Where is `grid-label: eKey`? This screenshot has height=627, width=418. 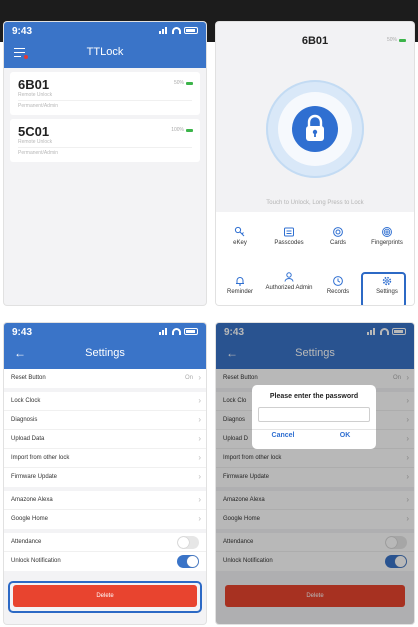 grid-label: eKey is located at coordinates (240, 243).